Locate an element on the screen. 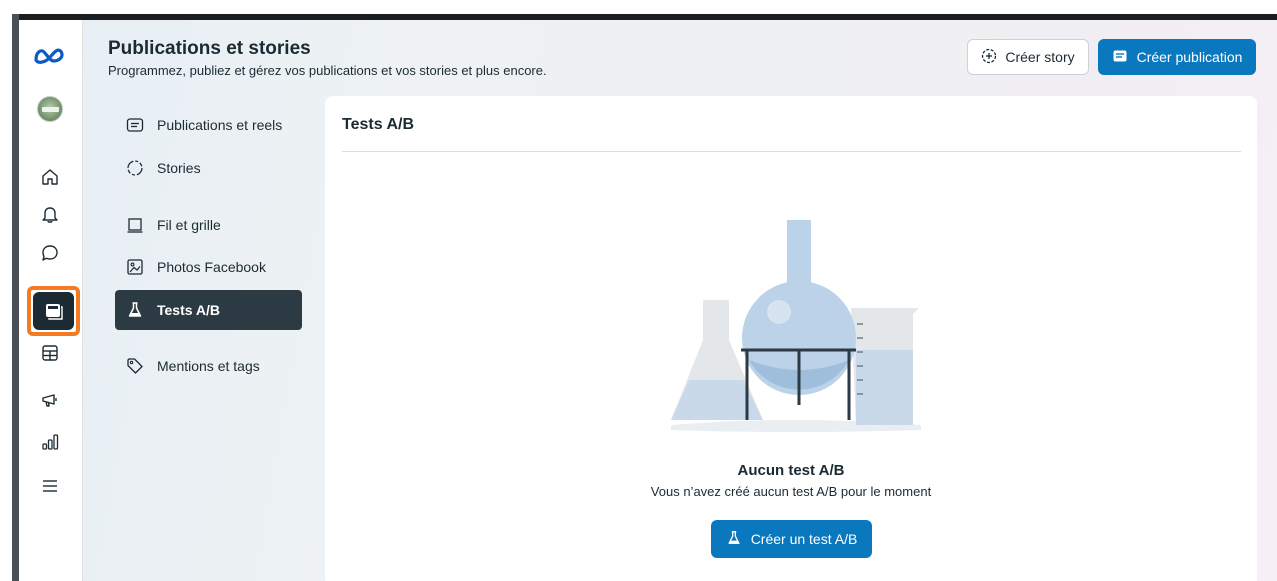  nav-item-photos-facebook: Photos Facebook is located at coordinates (208, 267).